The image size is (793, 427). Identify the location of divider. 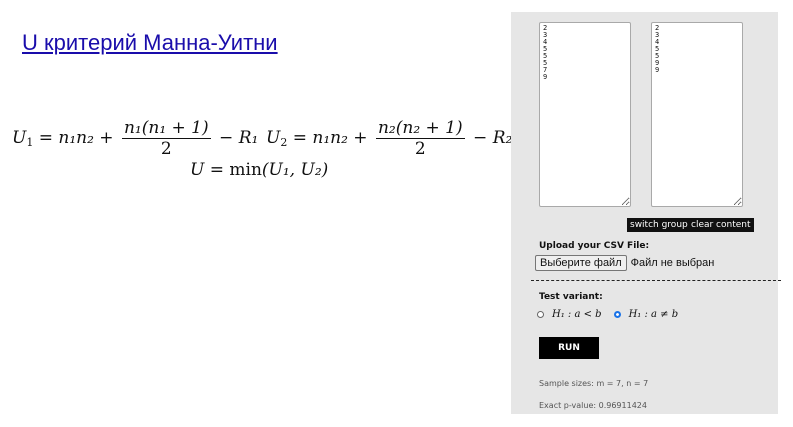
(656, 280).